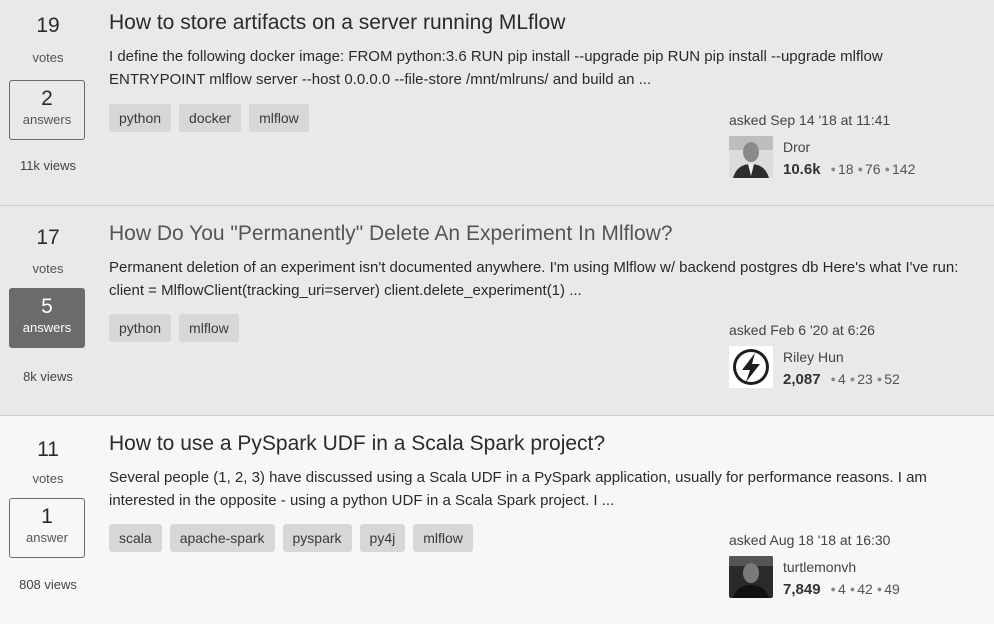 The height and width of the screenshot is (624, 994). I want to click on user-reputation: 7,849 ● 4 ● 42 ● 49, so click(841, 589).